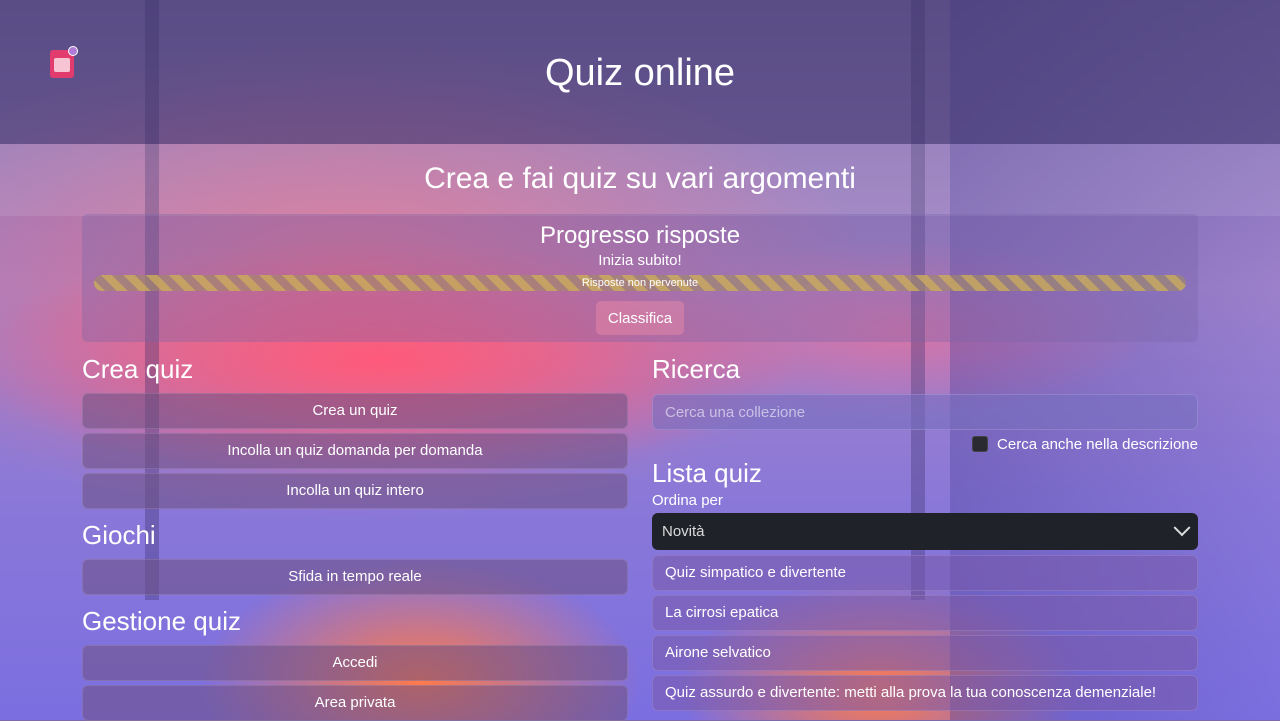  Describe the element at coordinates (119, 535) in the screenshot. I see `games-heading: Giochi` at that location.